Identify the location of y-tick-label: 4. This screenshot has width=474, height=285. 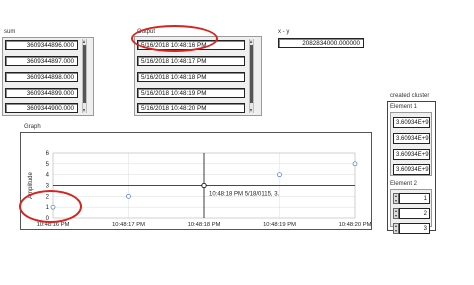
(48, 176).